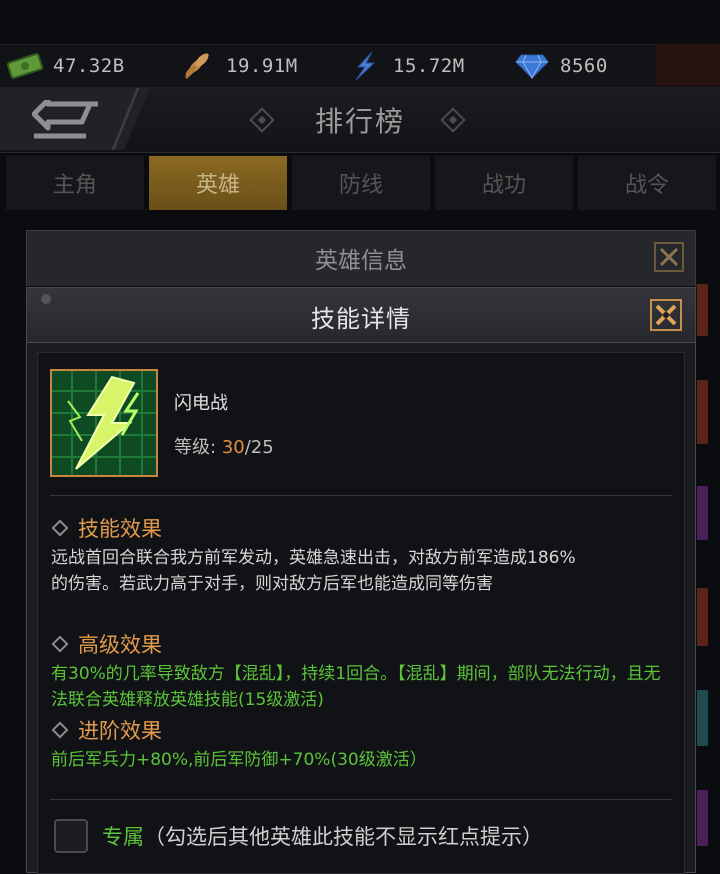  Describe the element at coordinates (584, 66) in the screenshot. I see `diamond-value: 8560` at that location.